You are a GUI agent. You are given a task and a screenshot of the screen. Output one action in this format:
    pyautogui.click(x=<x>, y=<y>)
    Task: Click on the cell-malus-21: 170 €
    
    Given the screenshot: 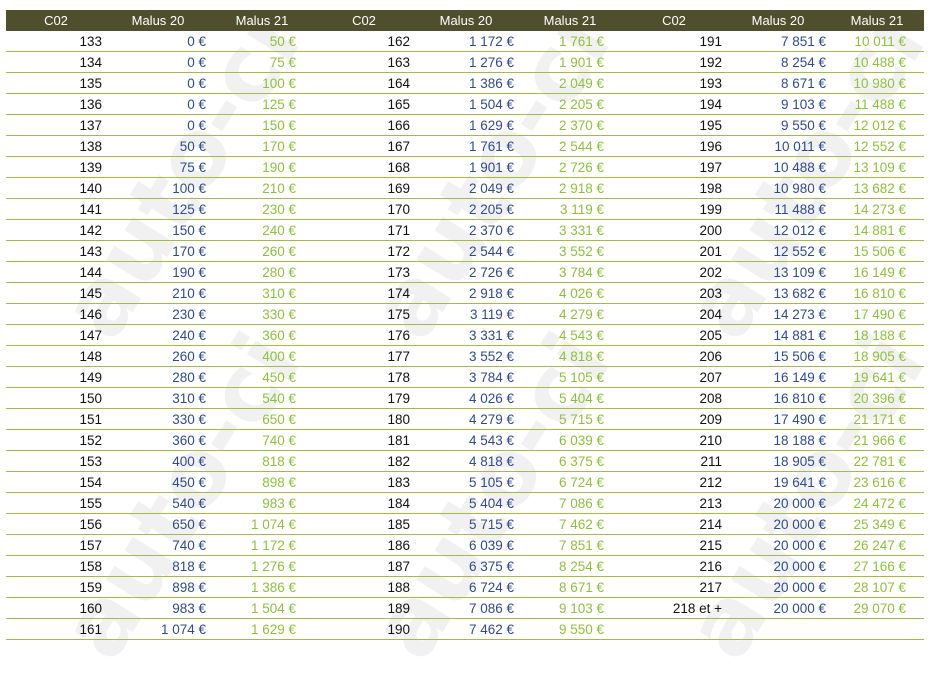 What is the action you would take?
    pyautogui.click(x=262, y=146)
    